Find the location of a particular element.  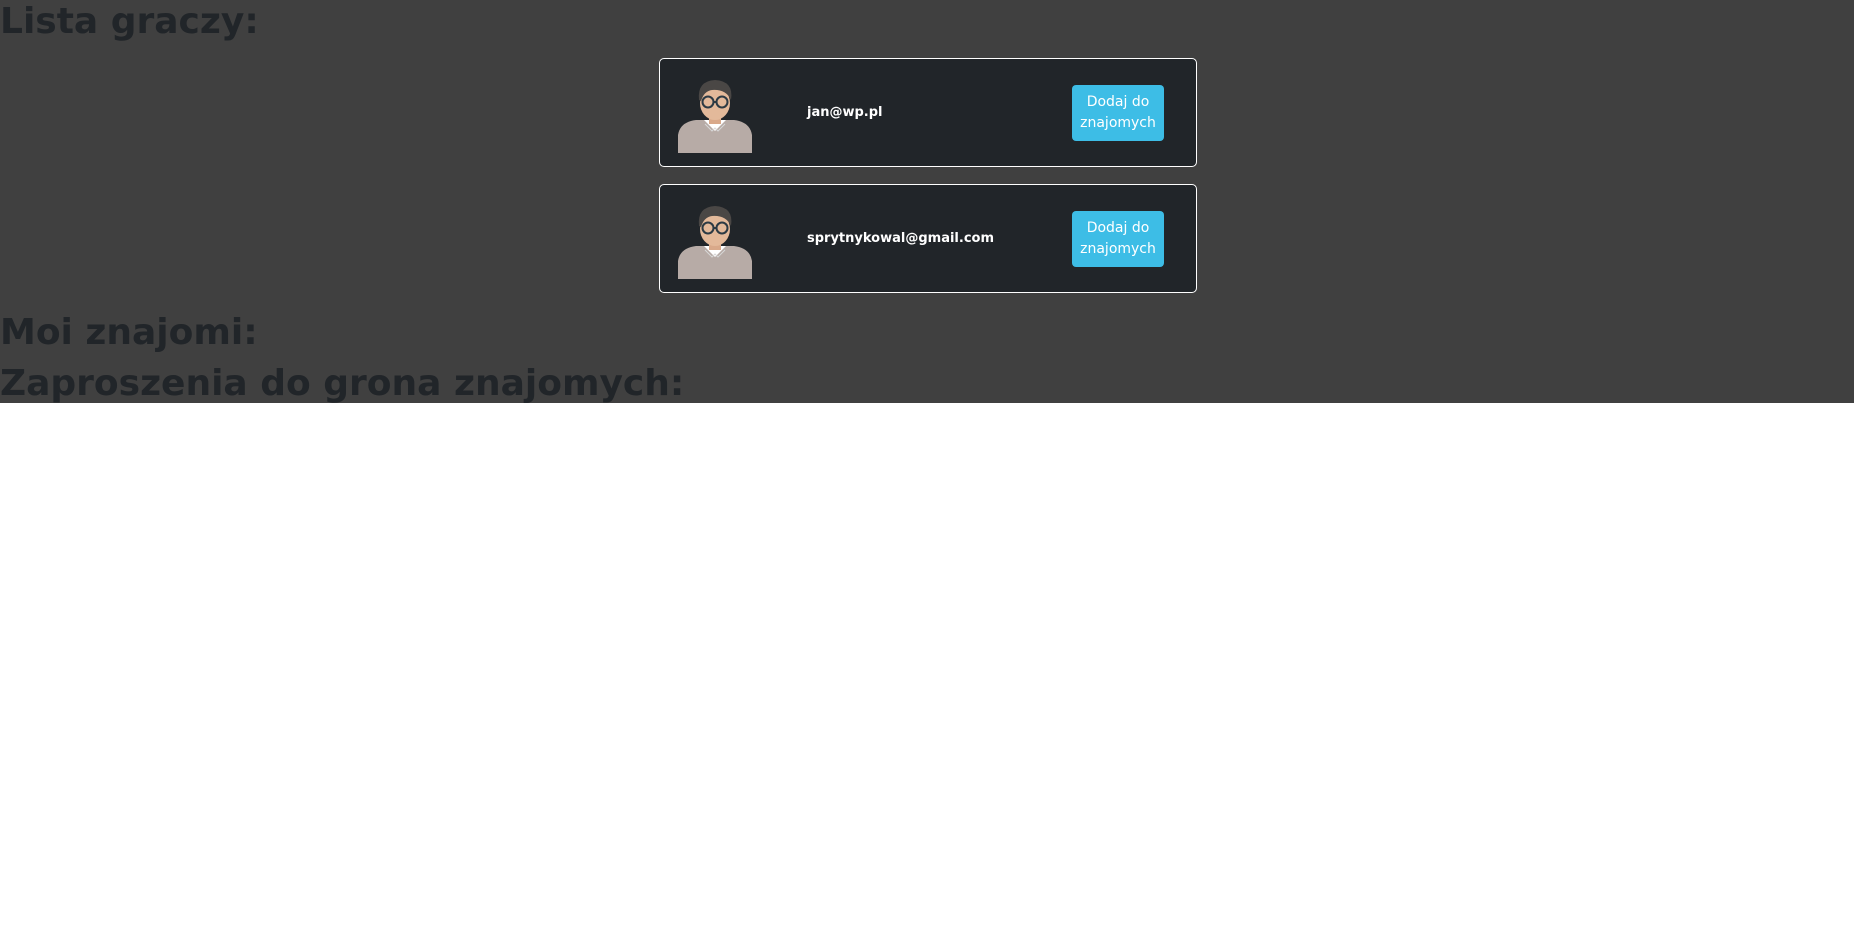

player-card: jan@wp.pl Dodaj do znajomych is located at coordinates (928, 112).